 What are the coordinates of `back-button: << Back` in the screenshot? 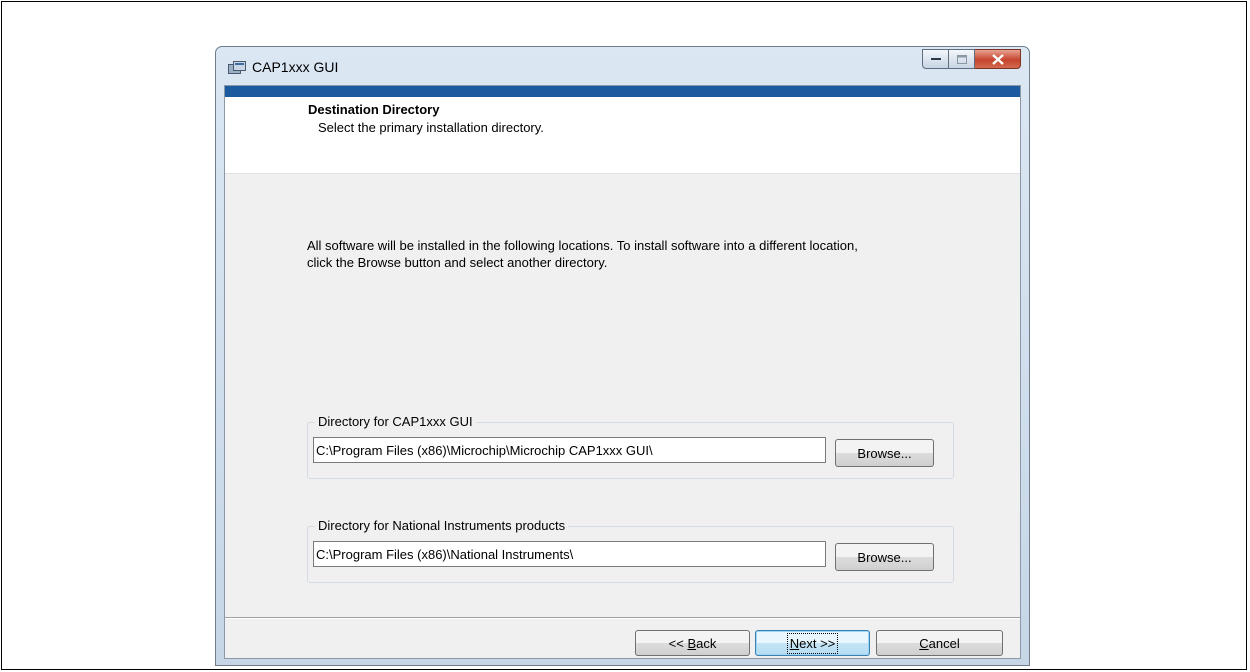 It's located at (692, 643).